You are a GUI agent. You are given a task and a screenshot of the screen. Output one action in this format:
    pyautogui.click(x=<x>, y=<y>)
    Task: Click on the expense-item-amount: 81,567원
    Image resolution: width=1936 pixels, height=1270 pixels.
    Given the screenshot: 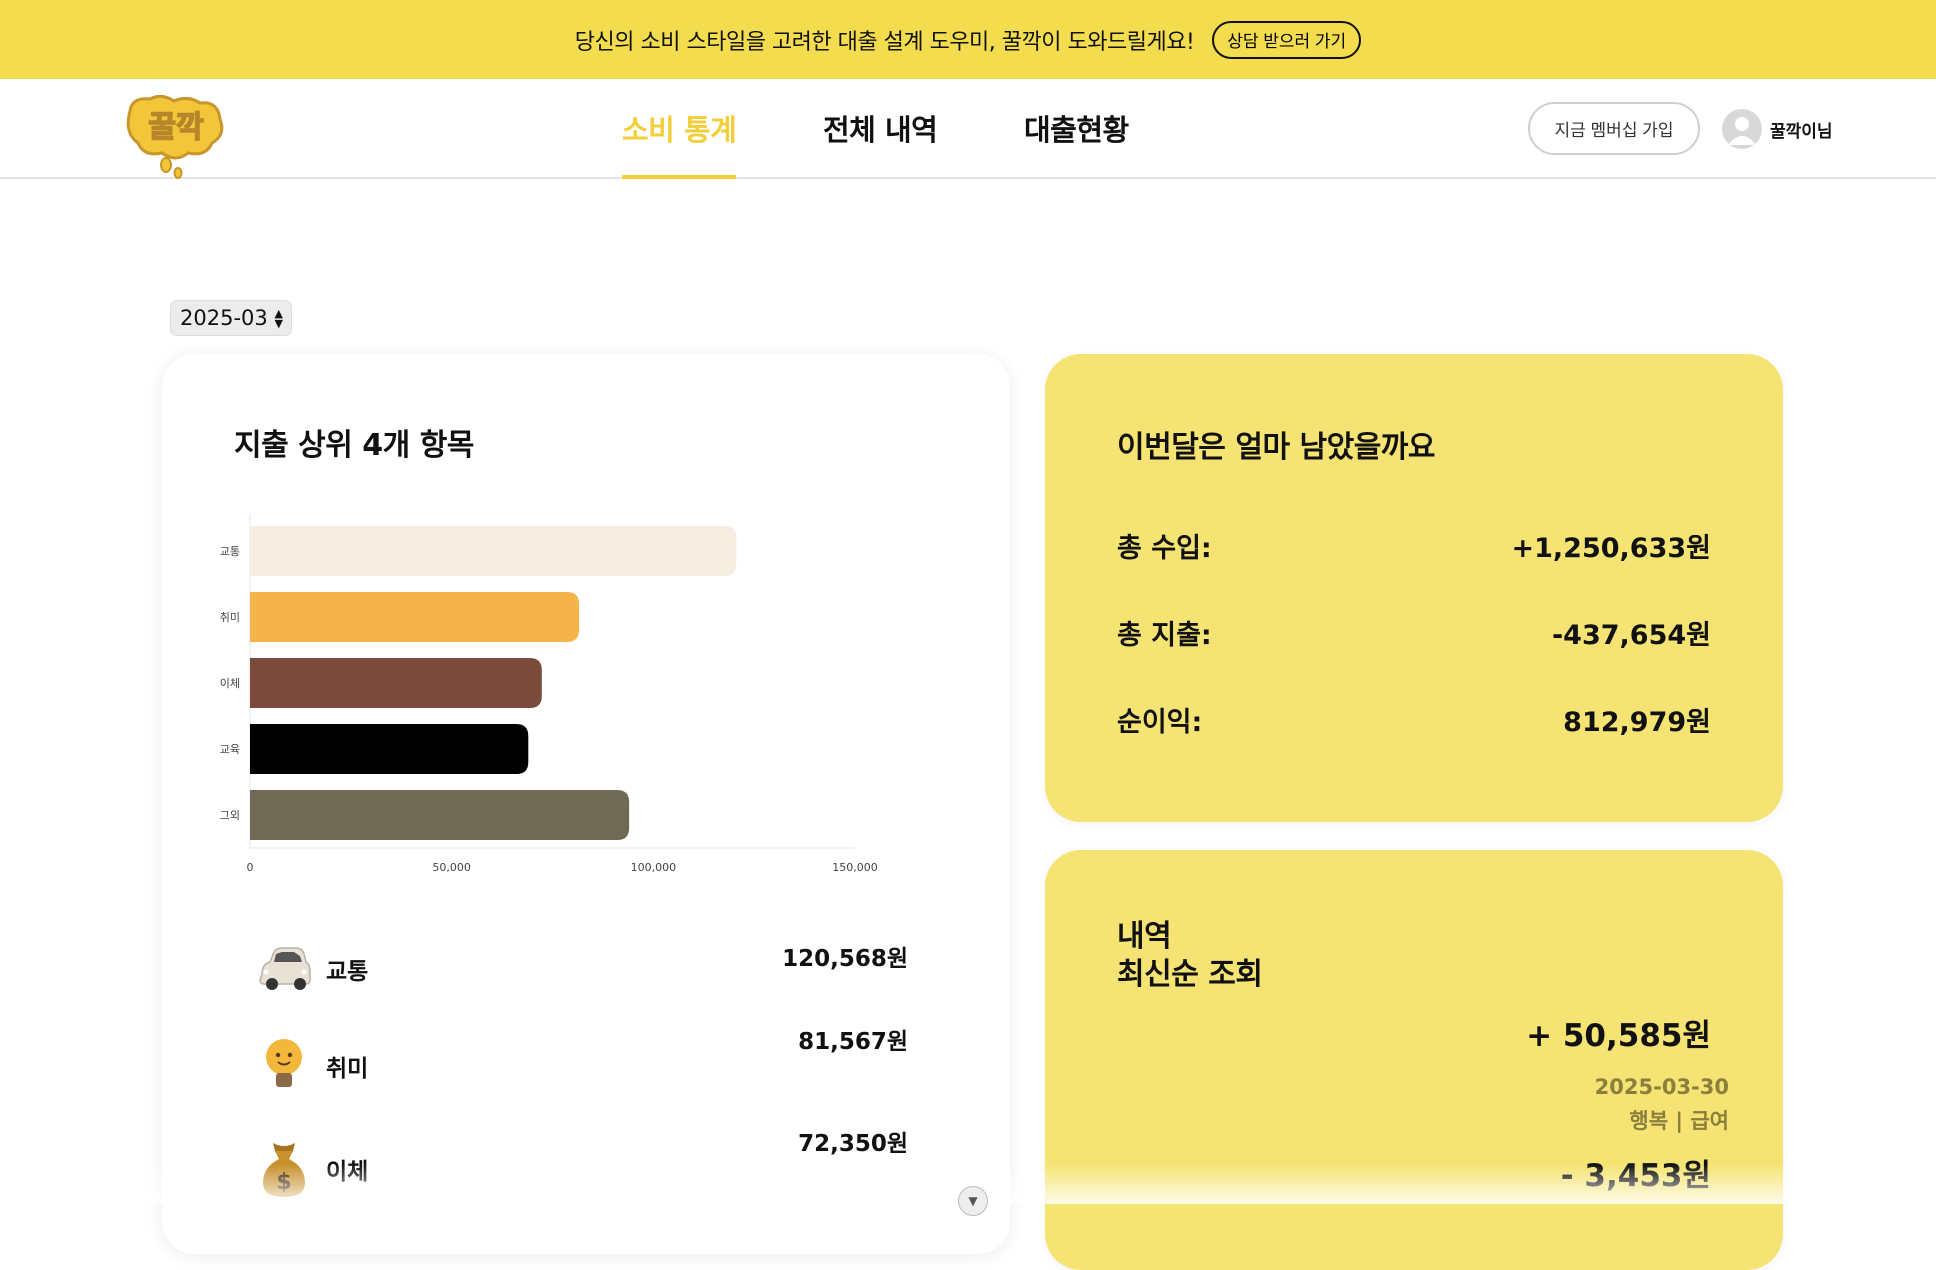 What is the action you would take?
    pyautogui.click(x=853, y=1039)
    